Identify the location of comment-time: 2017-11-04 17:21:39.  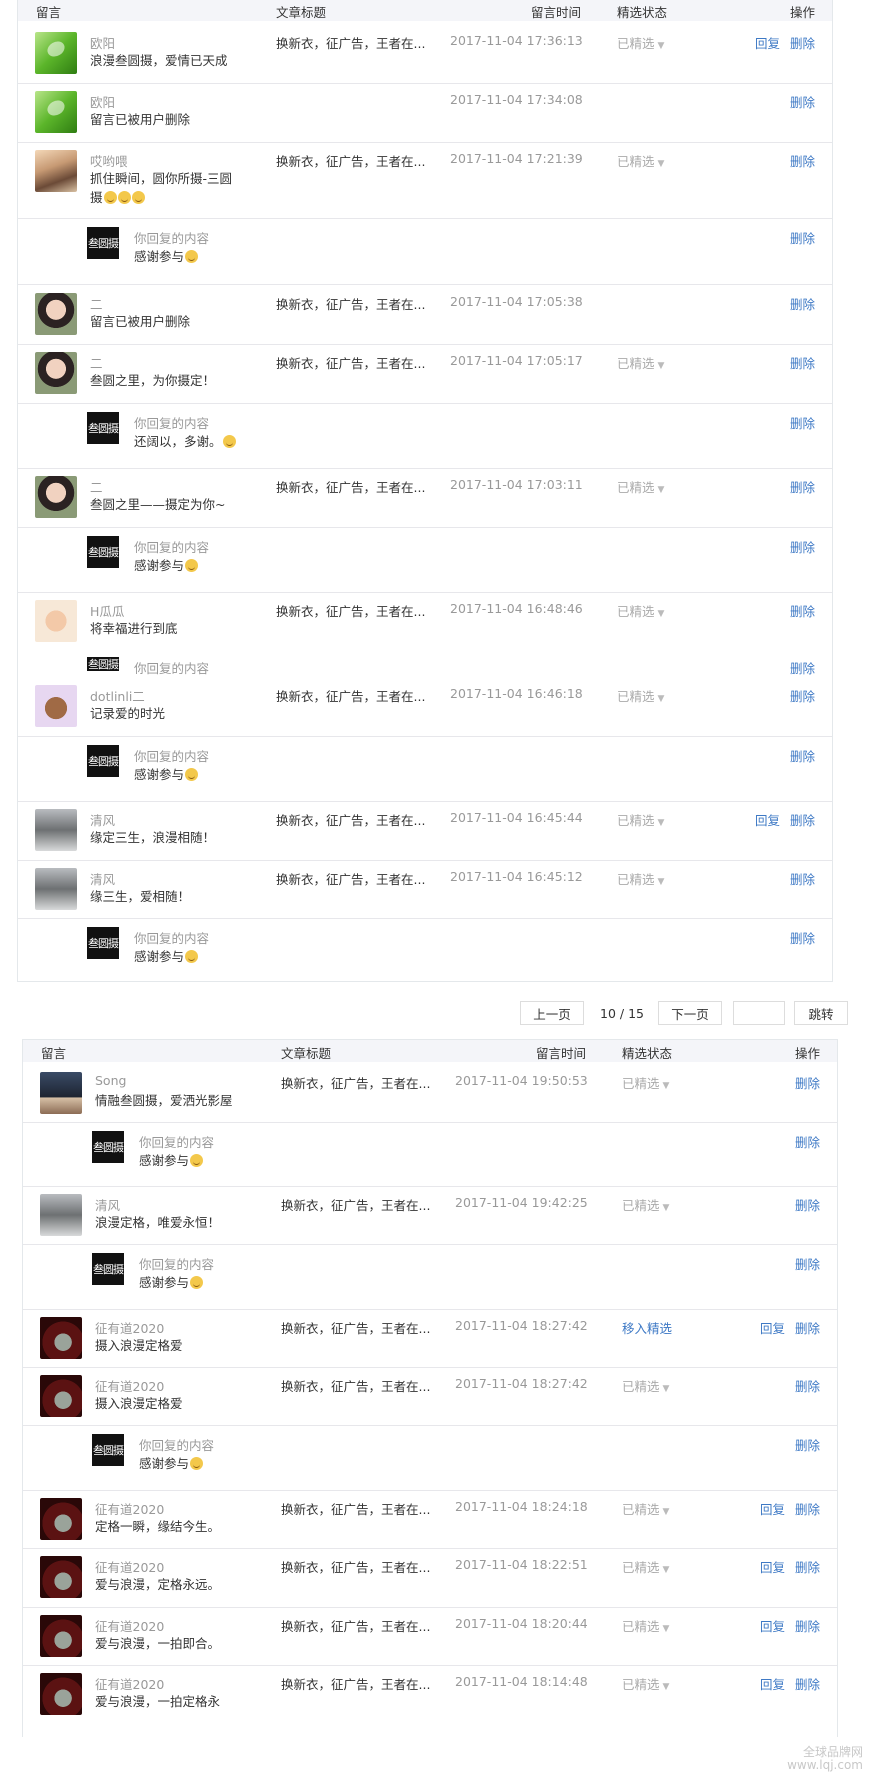
(516, 158).